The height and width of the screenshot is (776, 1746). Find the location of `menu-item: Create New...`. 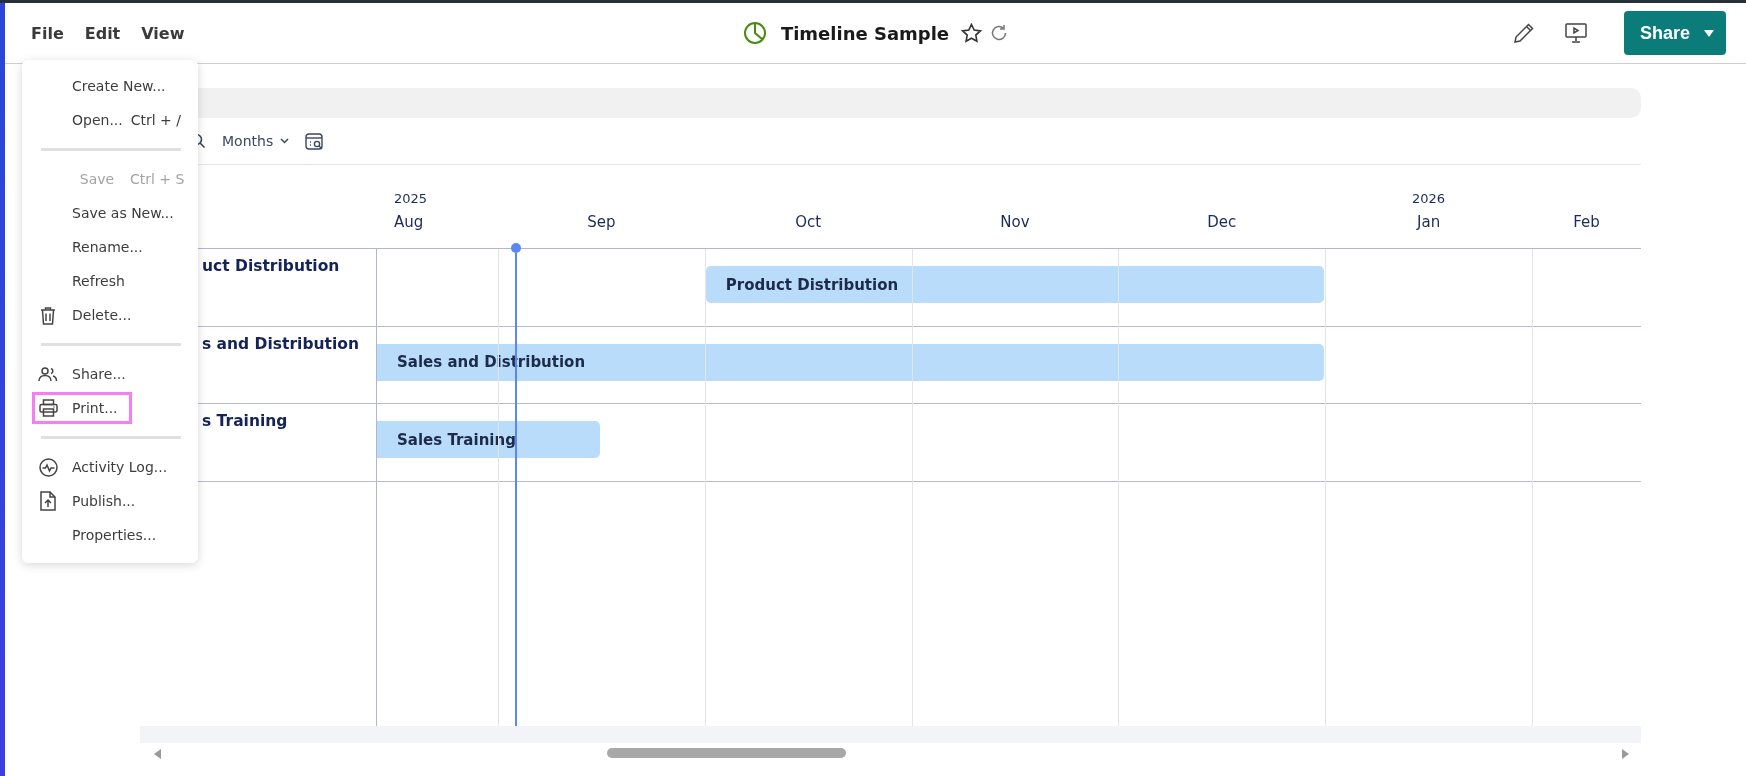

menu-item: Create New... is located at coordinates (106, 86).